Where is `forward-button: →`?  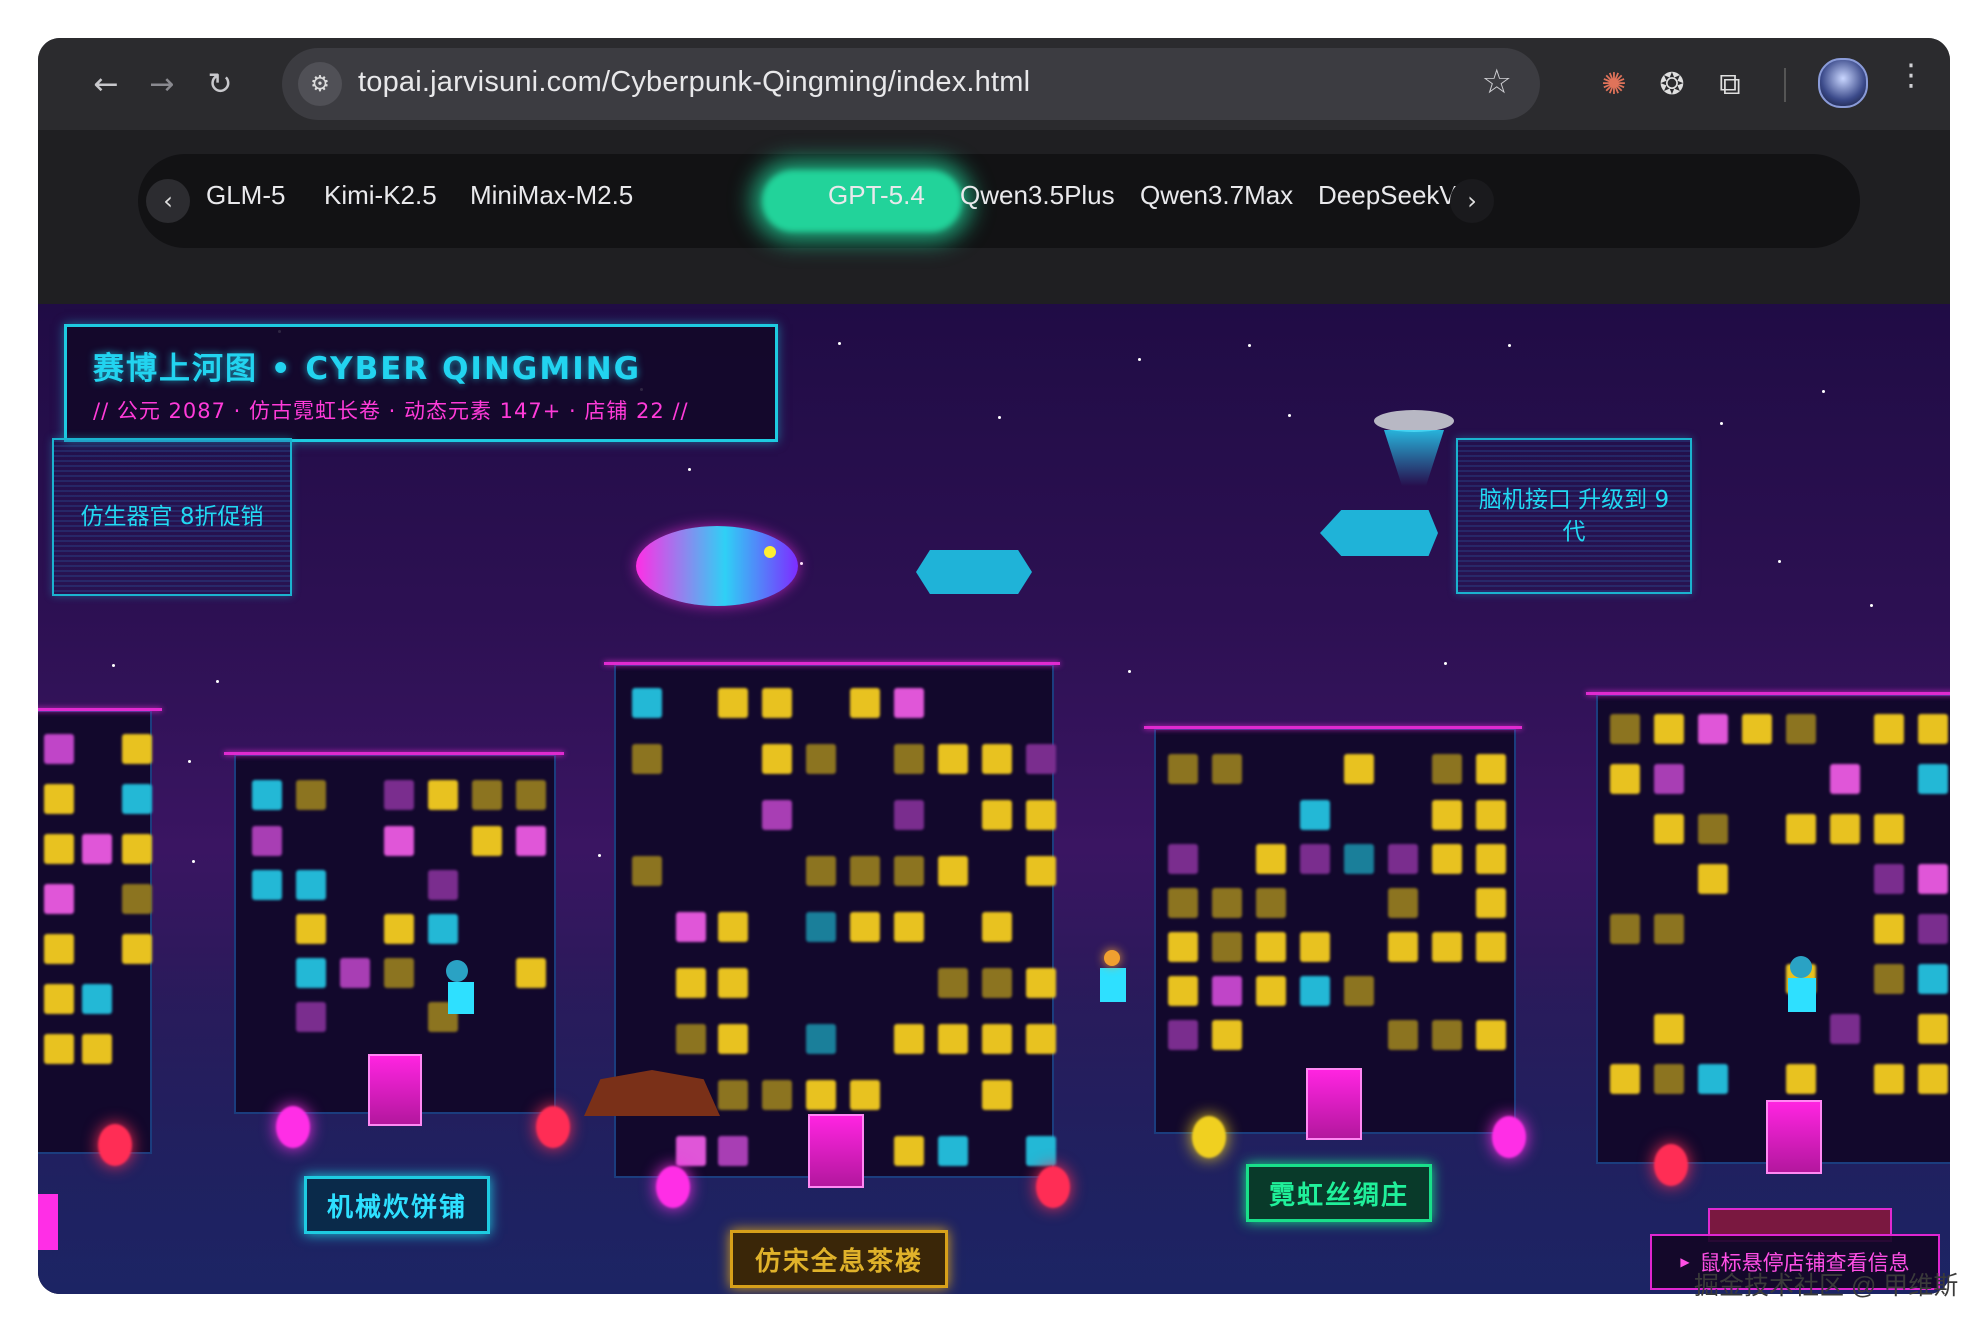
forward-button: → is located at coordinates (162, 84).